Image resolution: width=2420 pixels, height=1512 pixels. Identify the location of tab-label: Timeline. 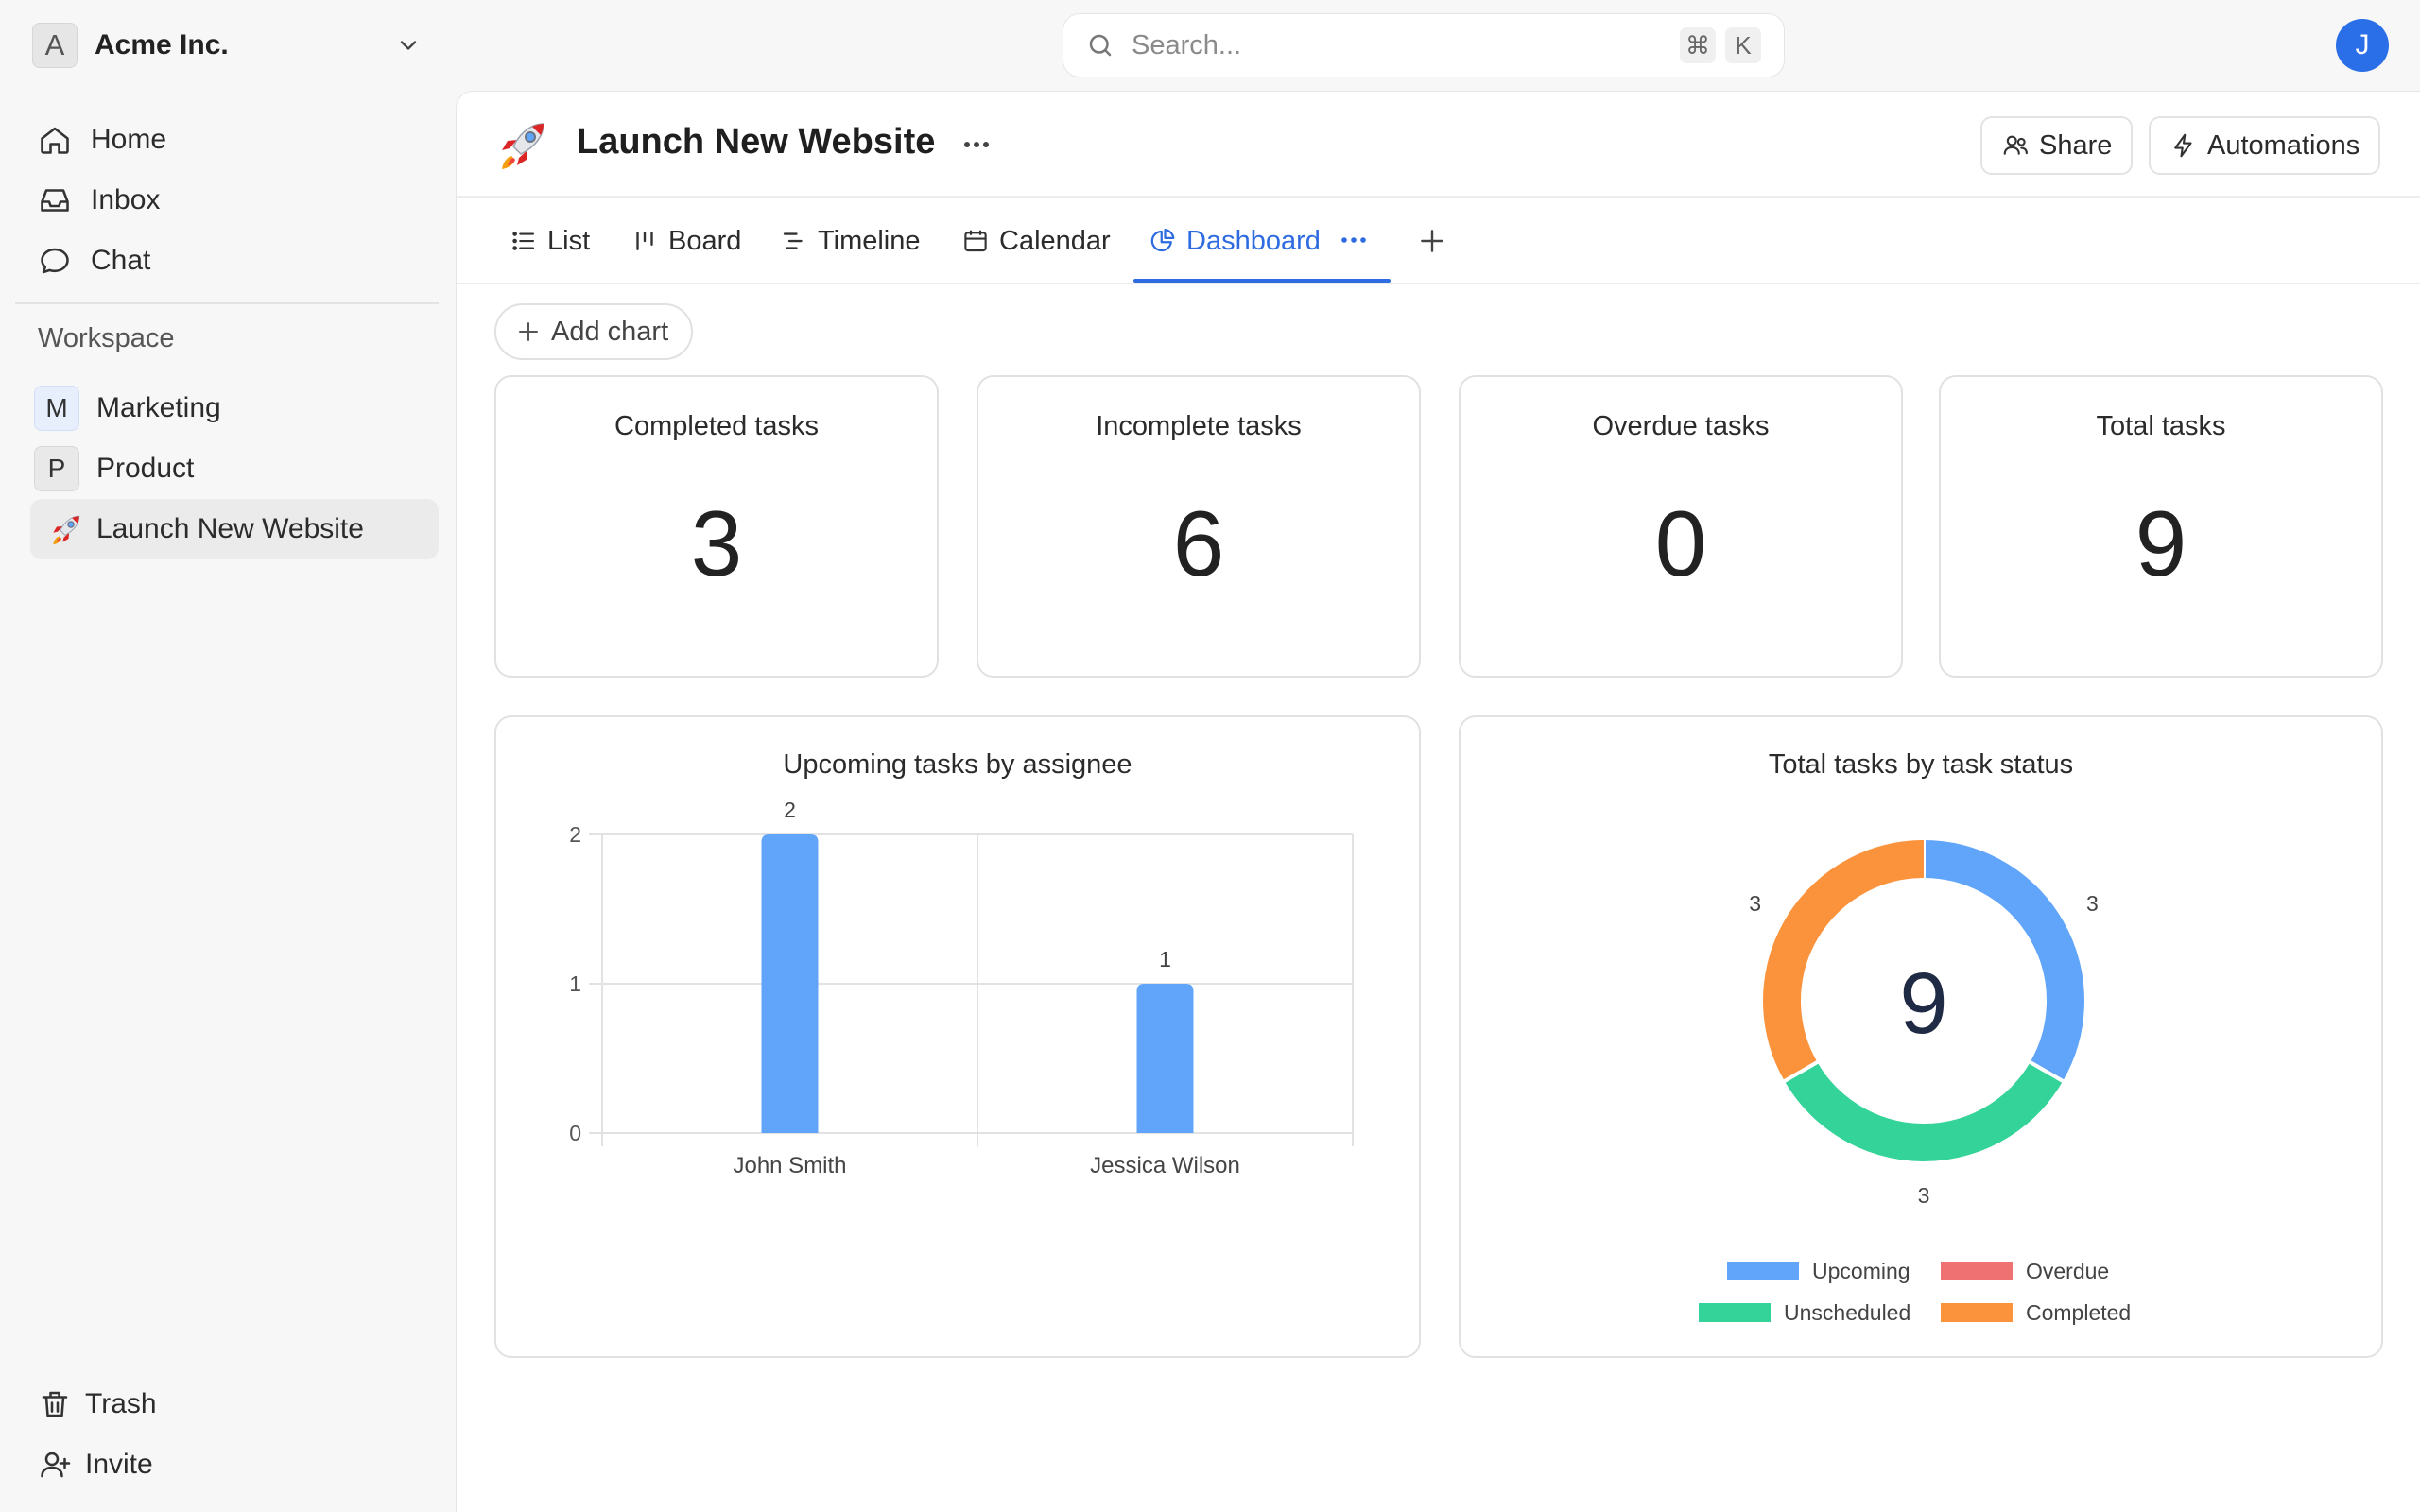
(870, 240).